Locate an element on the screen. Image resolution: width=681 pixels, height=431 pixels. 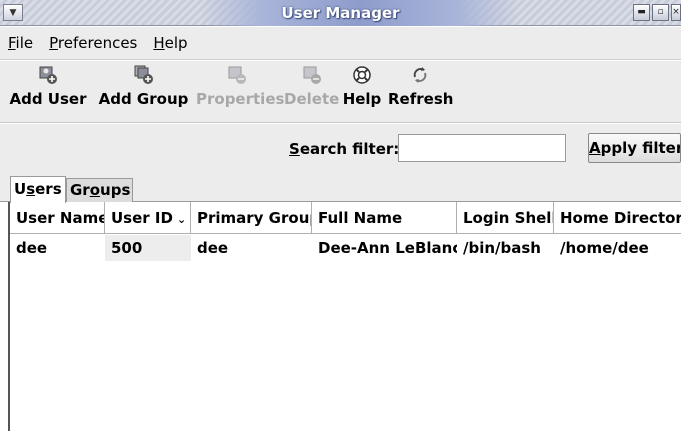
search-filter-text: earch filter: is located at coordinates (349, 149).